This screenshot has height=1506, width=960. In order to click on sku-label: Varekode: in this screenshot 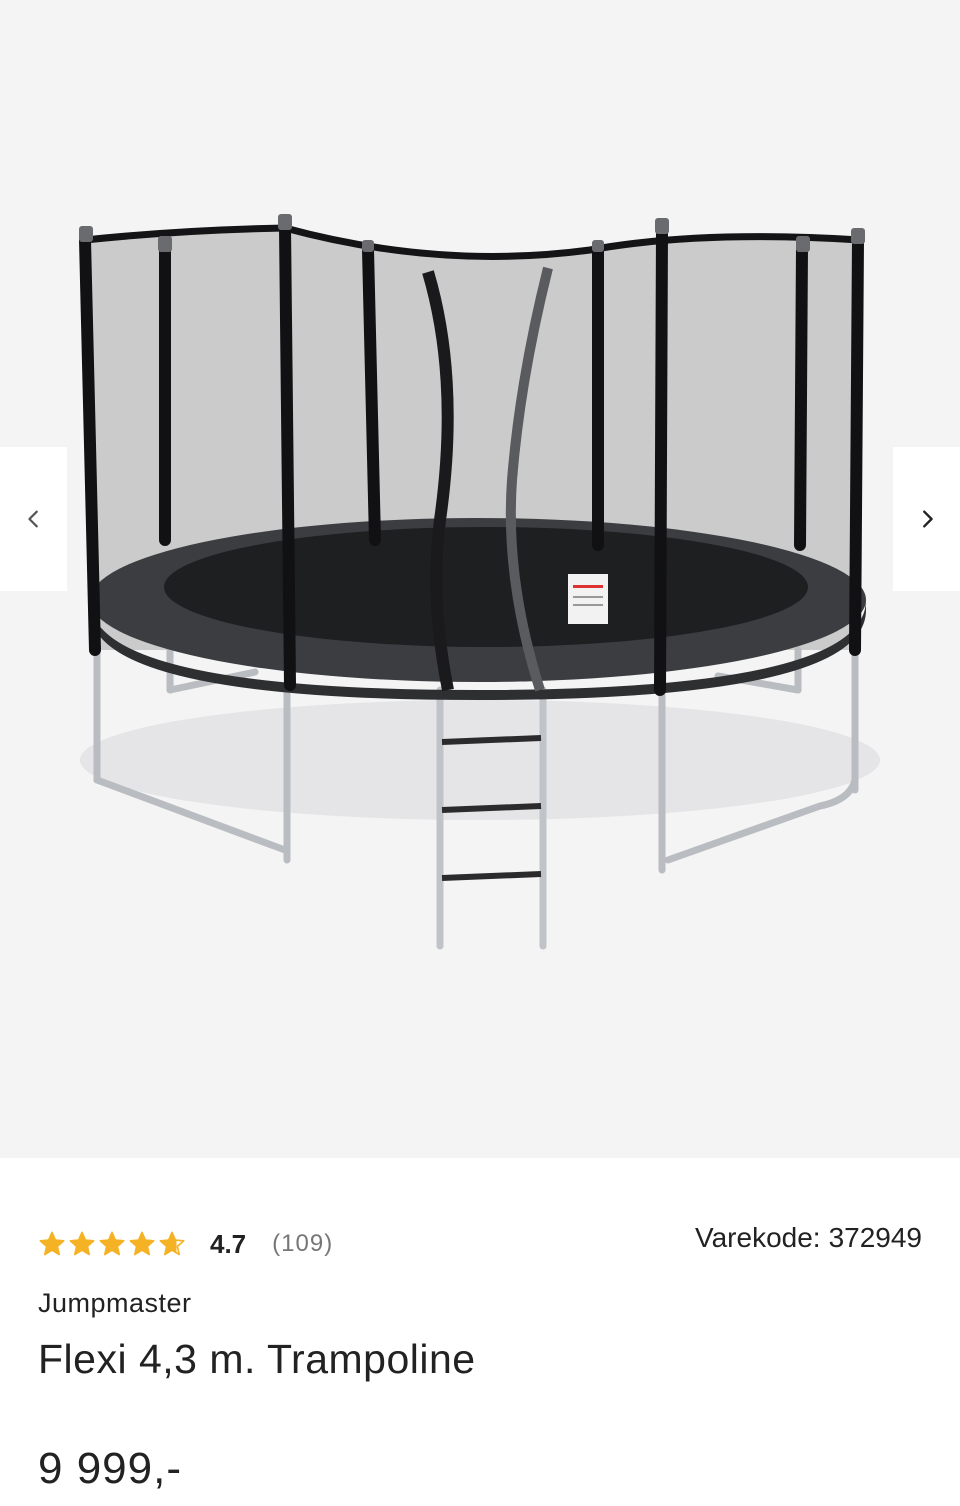, I will do `click(758, 1237)`.